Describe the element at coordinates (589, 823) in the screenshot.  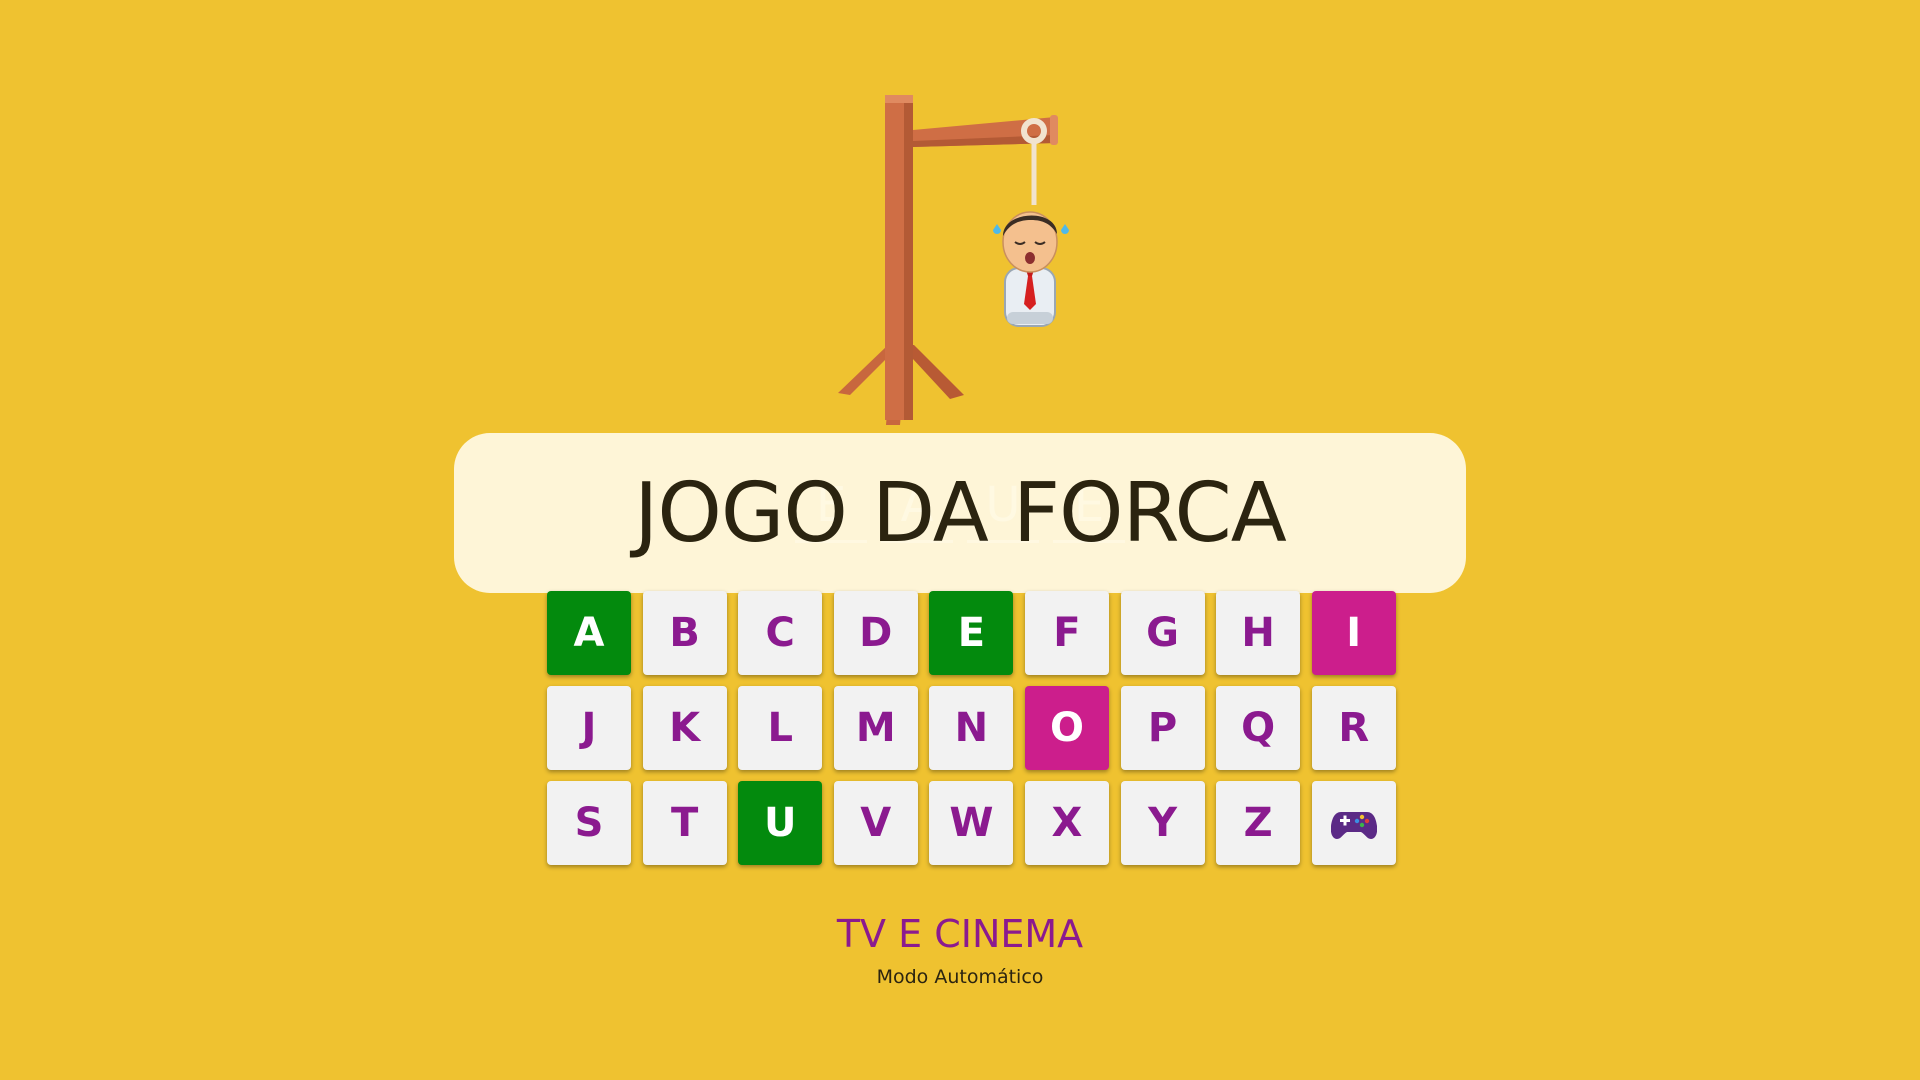
I see `key-s: S` at that location.